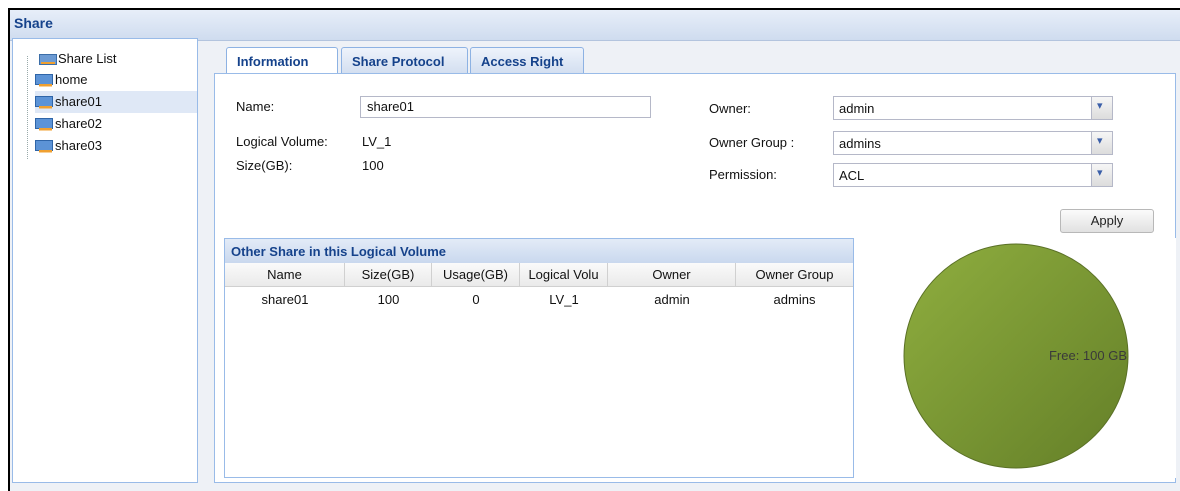 The image size is (1180, 491). Describe the element at coordinates (794, 274) in the screenshot. I see `column-header-owner-group: Owner Group` at that location.